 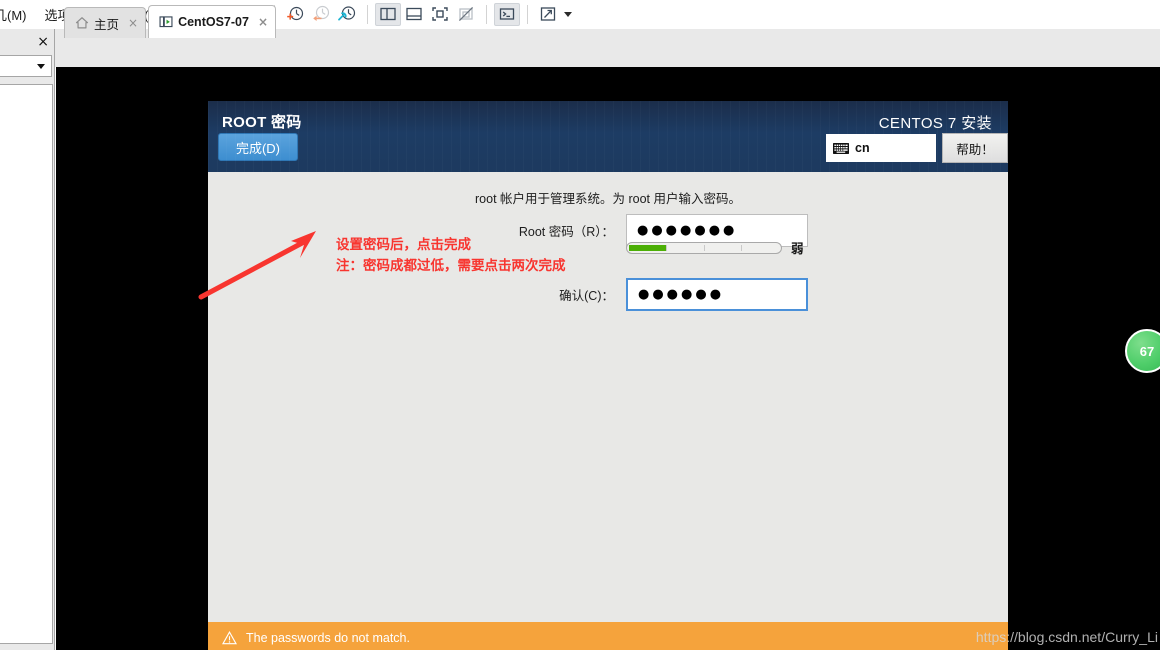 What do you see at coordinates (586, 296) in the screenshot?
I see `confirm-password-label: 确认(C)：` at bounding box center [586, 296].